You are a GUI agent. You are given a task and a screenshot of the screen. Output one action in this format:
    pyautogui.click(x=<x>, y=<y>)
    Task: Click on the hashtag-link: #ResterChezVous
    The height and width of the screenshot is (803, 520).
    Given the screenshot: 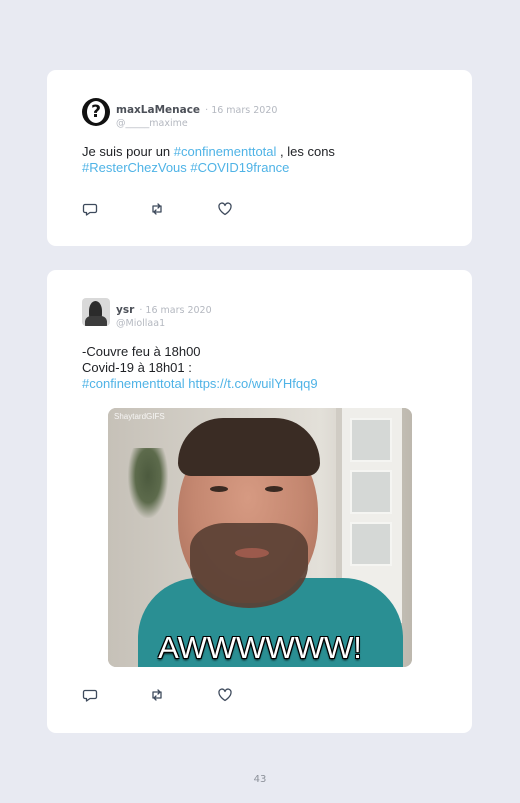 What is the action you would take?
    pyautogui.click(x=134, y=167)
    